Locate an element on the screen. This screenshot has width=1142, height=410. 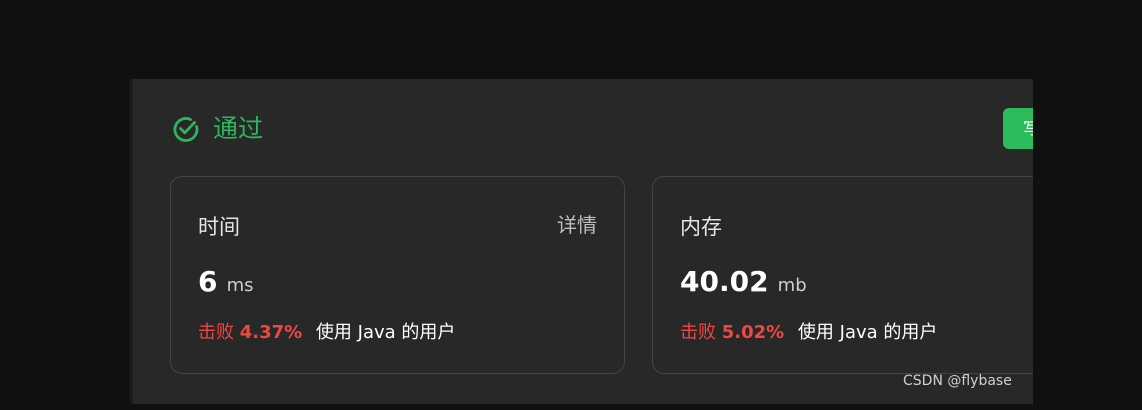
status-row: 通过 is located at coordinates (217, 129).